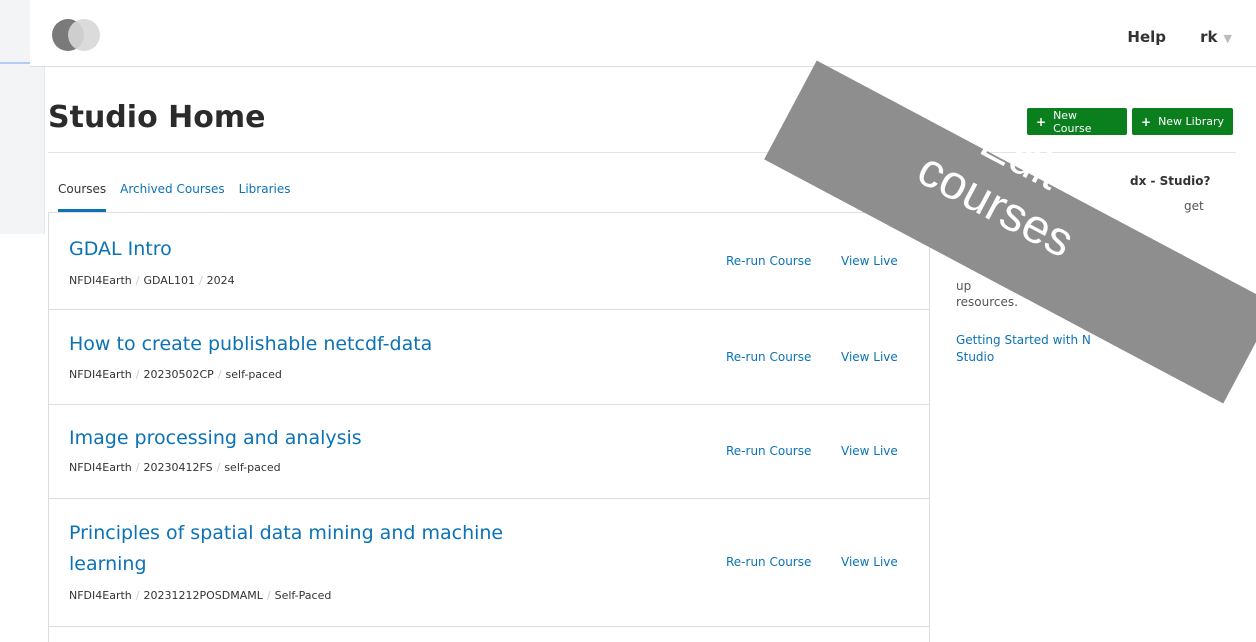 This screenshot has width=1256, height=642. I want to click on course-title-line: learning, so click(108, 564).